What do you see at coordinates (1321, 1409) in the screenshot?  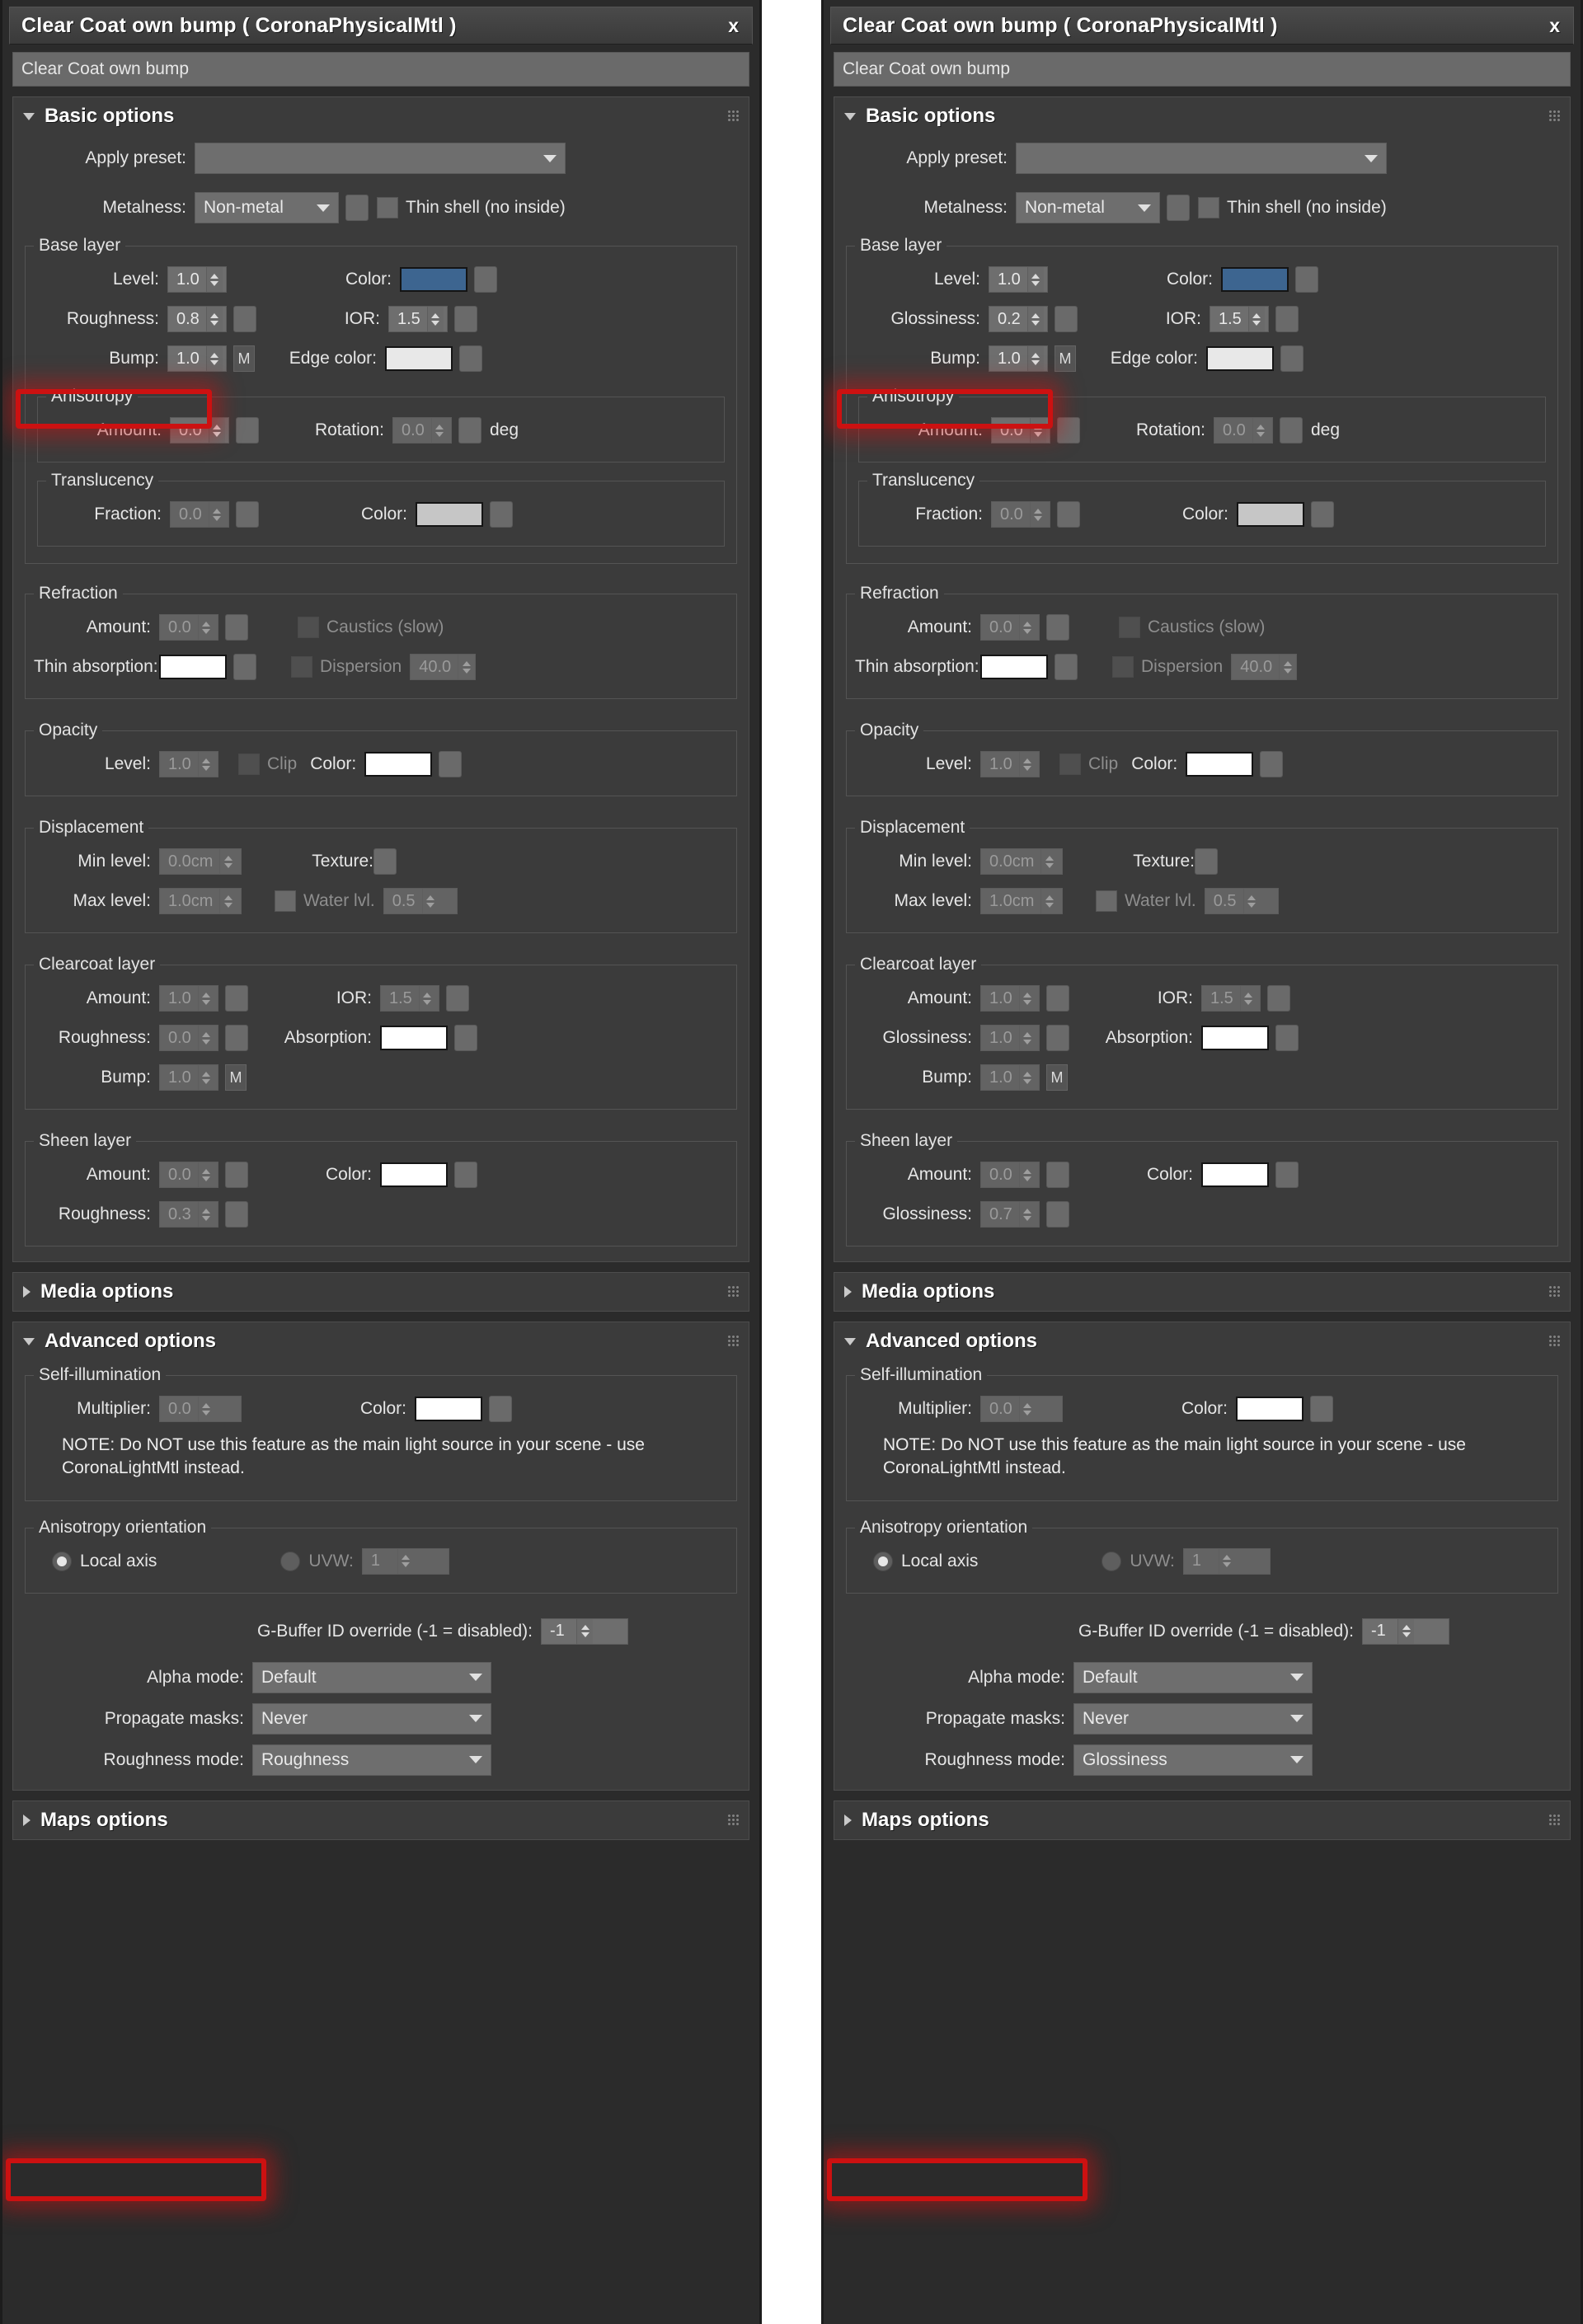 I see `self-illum-color-map-button` at bounding box center [1321, 1409].